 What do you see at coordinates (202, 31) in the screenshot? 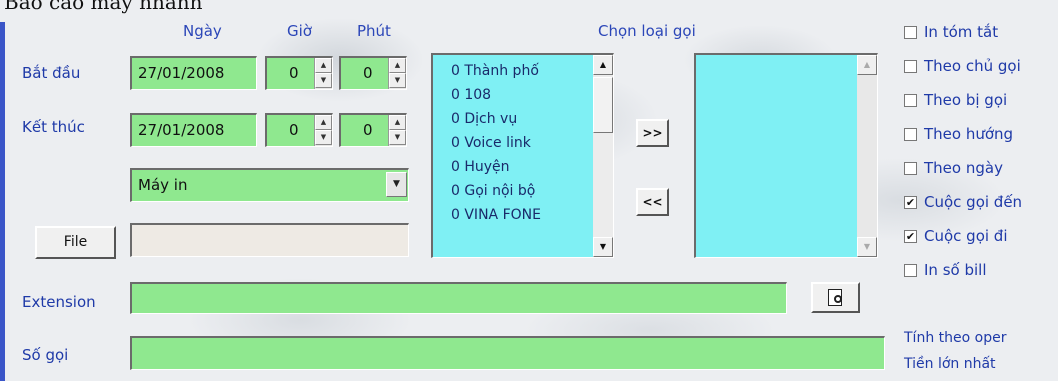
I see `column-header-date: Ngày` at bounding box center [202, 31].